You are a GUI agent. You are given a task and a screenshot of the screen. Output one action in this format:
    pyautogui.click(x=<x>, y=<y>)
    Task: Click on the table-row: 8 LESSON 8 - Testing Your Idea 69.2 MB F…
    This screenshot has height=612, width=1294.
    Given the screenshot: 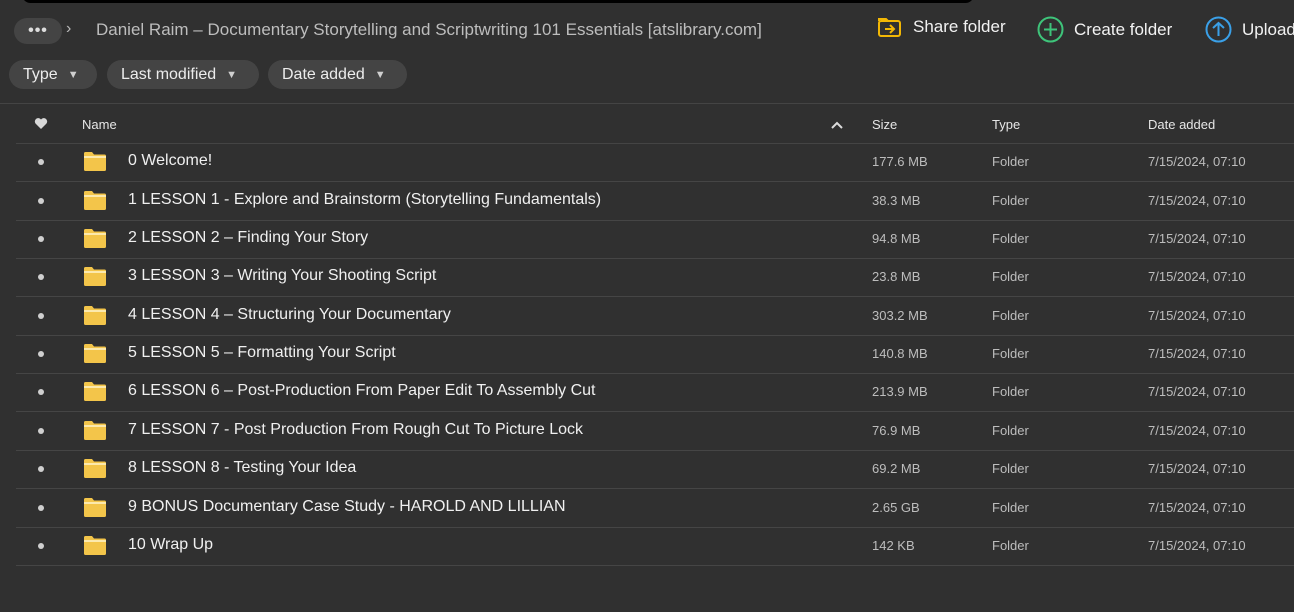 What is the action you would take?
    pyautogui.click(x=655, y=469)
    